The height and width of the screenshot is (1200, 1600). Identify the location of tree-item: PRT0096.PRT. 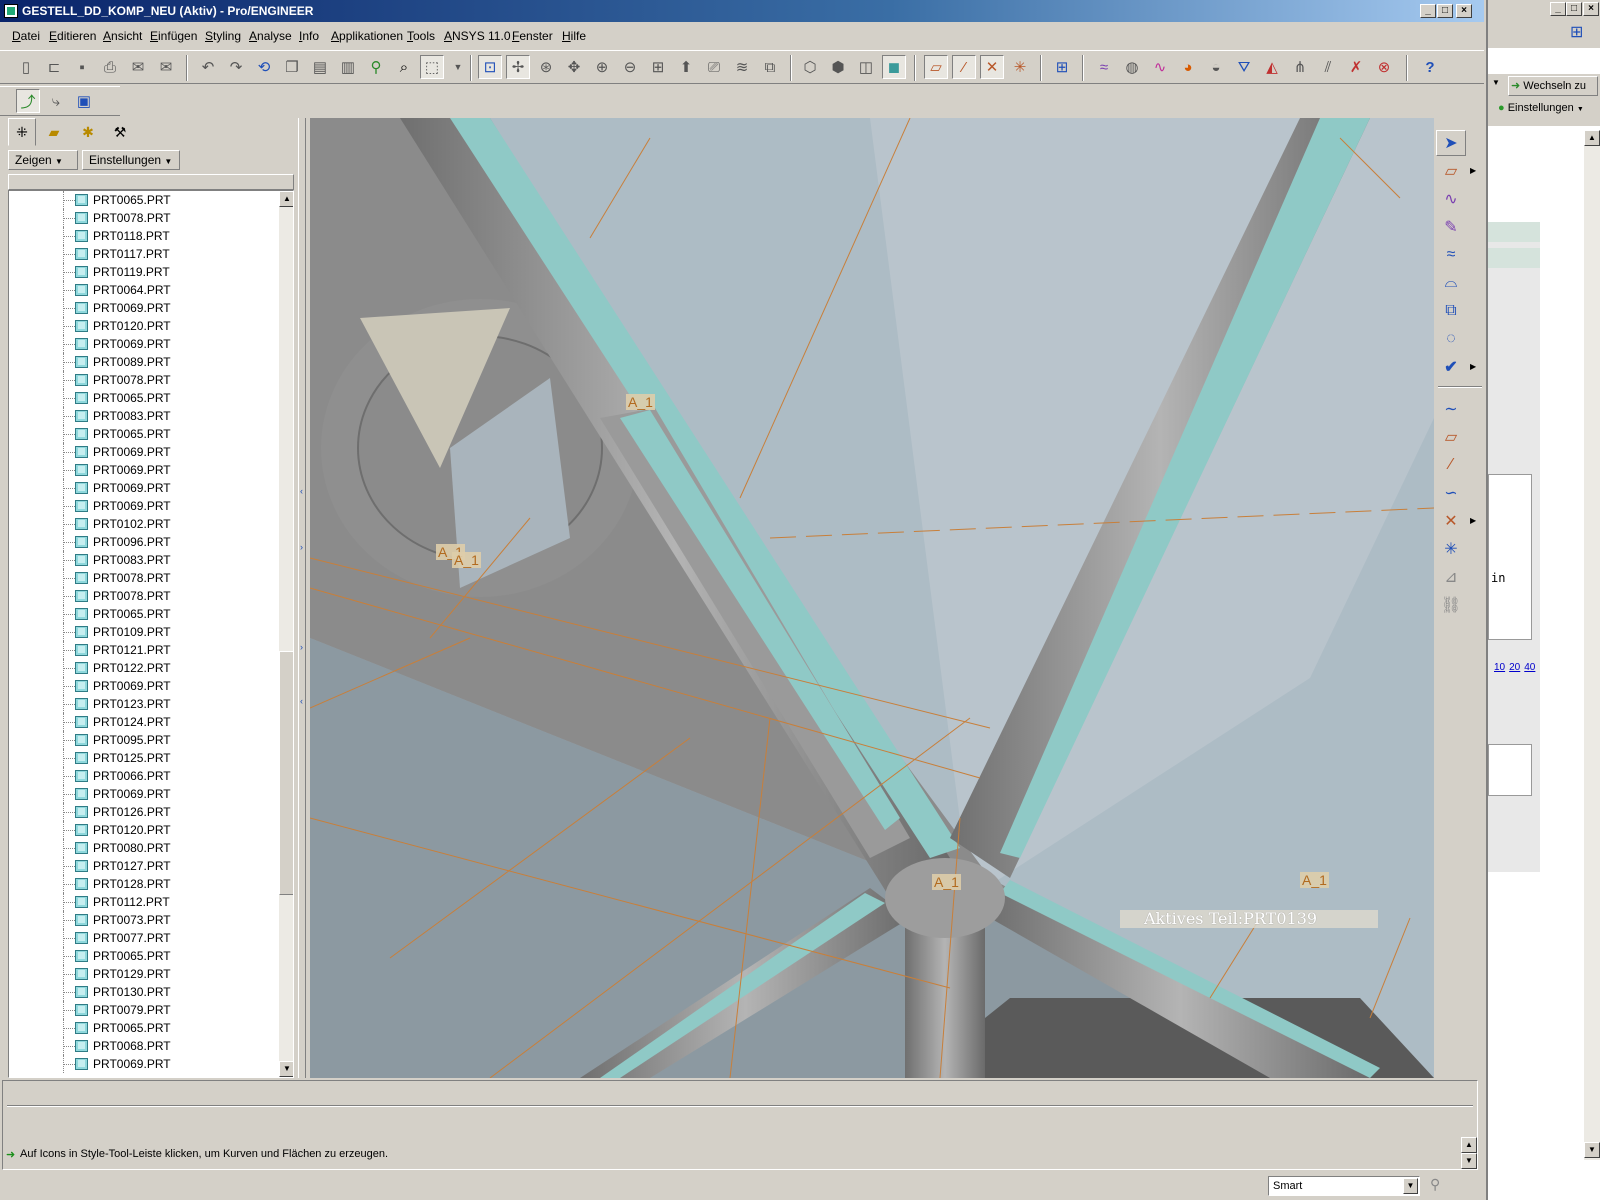
(144, 542).